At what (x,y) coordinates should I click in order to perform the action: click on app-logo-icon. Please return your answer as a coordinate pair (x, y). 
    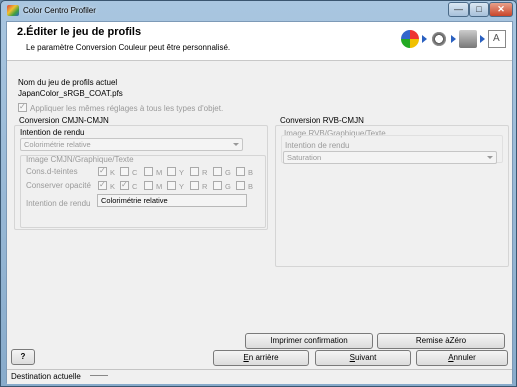
    Looking at the image, I should click on (13, 10).